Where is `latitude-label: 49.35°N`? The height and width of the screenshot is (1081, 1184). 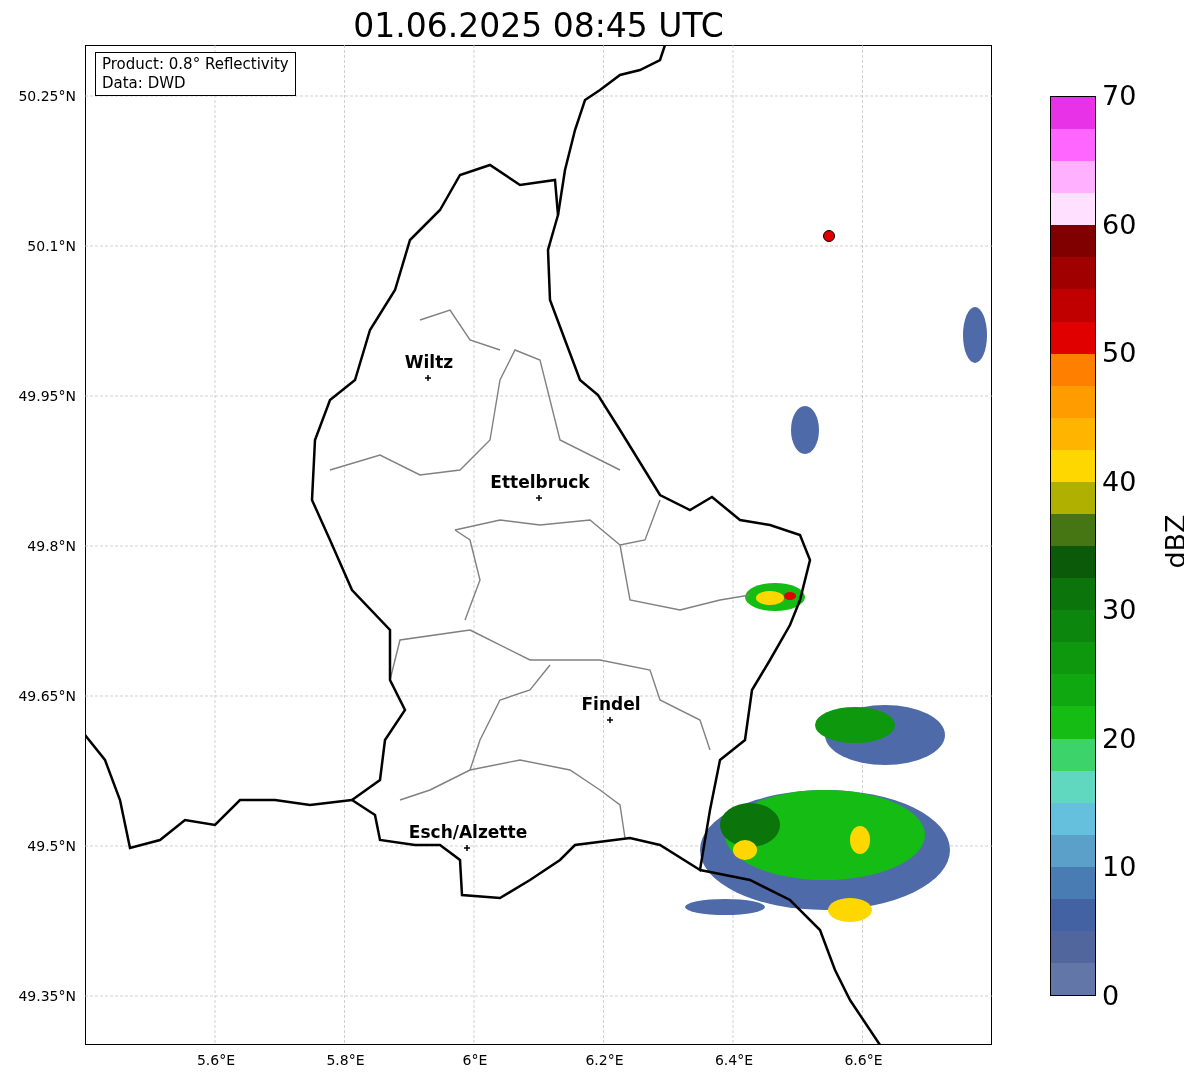
latitude-label: 49.35°N is located at coordinates (47, 996).